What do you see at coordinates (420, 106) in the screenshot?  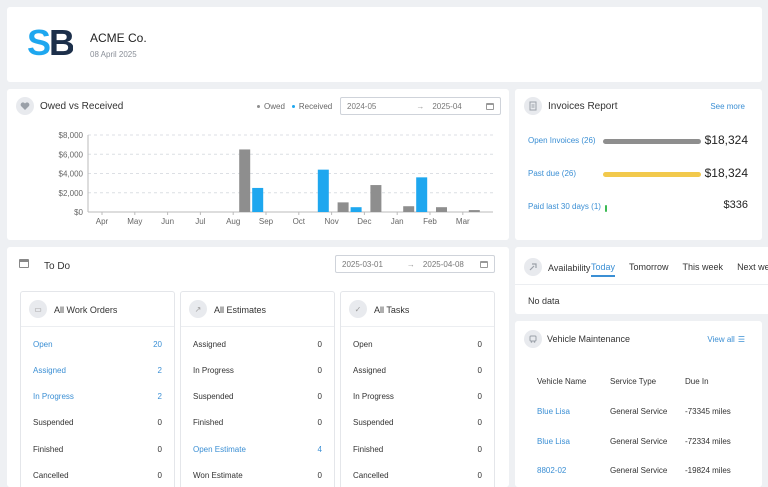 I see `owed-date-range: 2024-05 → 2025-04` at bounding box center [420, 106].